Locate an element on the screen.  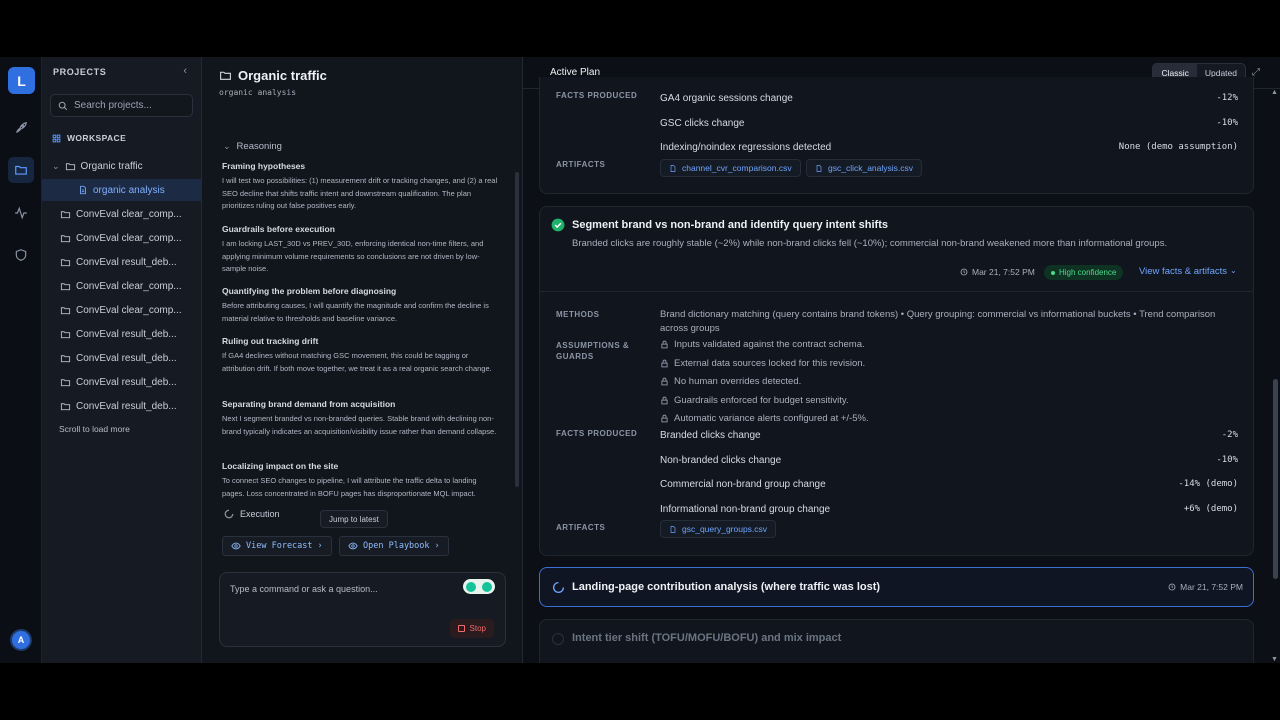
plan-scrollbar: ▲ ▼ is located at coordinates (1274, 376).